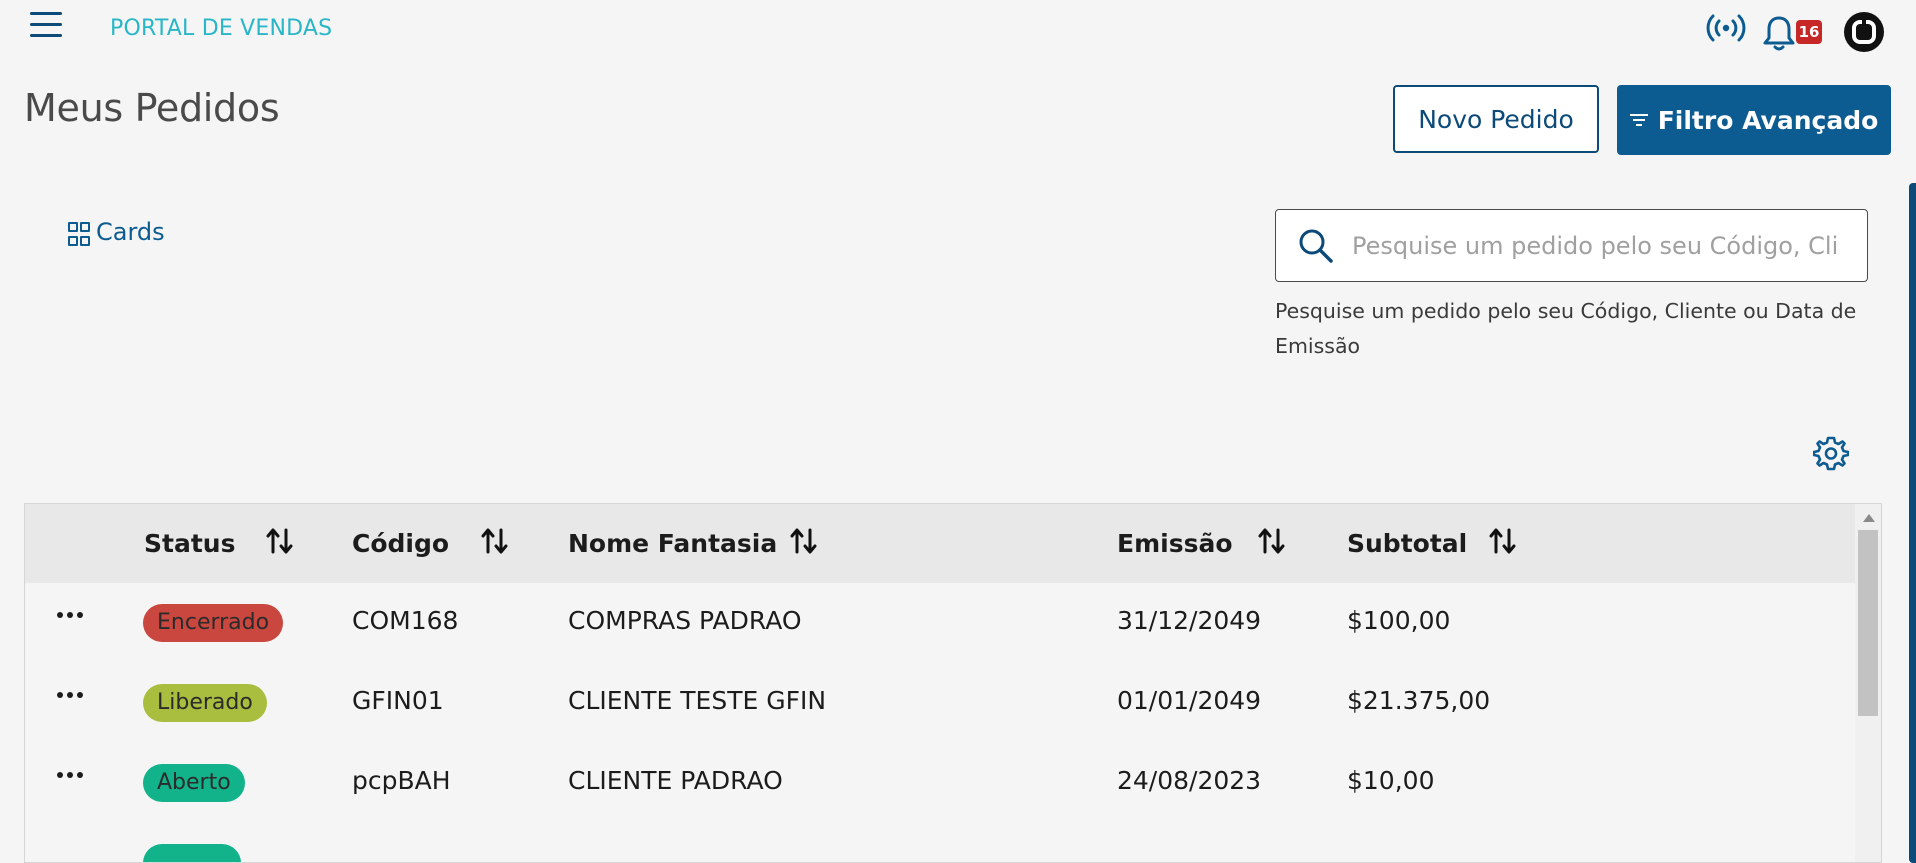 The image size is (1916, 863). What do you see at coordinates (1768, 120) in the screenshot?
I see `advanced-filter-label: Filtro Avançado` at bounding box center [1768, 120].